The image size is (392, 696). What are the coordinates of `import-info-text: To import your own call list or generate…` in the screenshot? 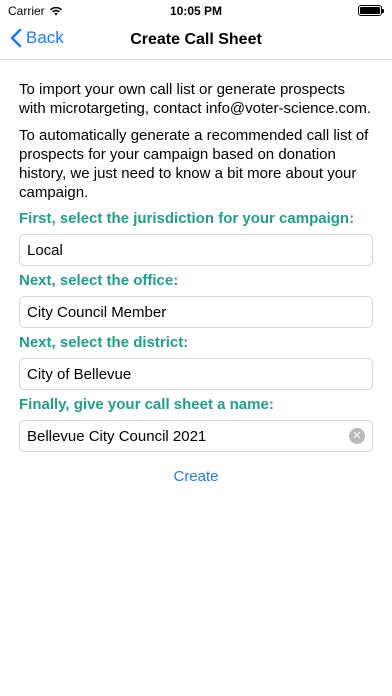 It's located at (195, 99).